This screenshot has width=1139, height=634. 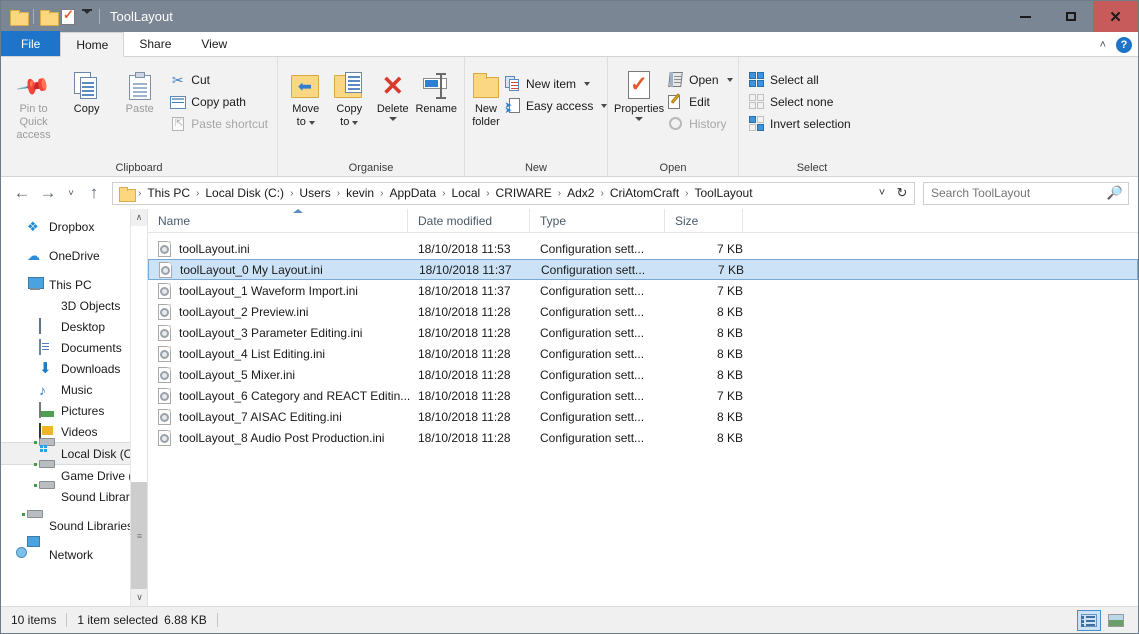 What do you see at coordinates (218, 80) in the screenshot?
I see `cut-button: ✂ Cut` at bounding box center [218, 80].